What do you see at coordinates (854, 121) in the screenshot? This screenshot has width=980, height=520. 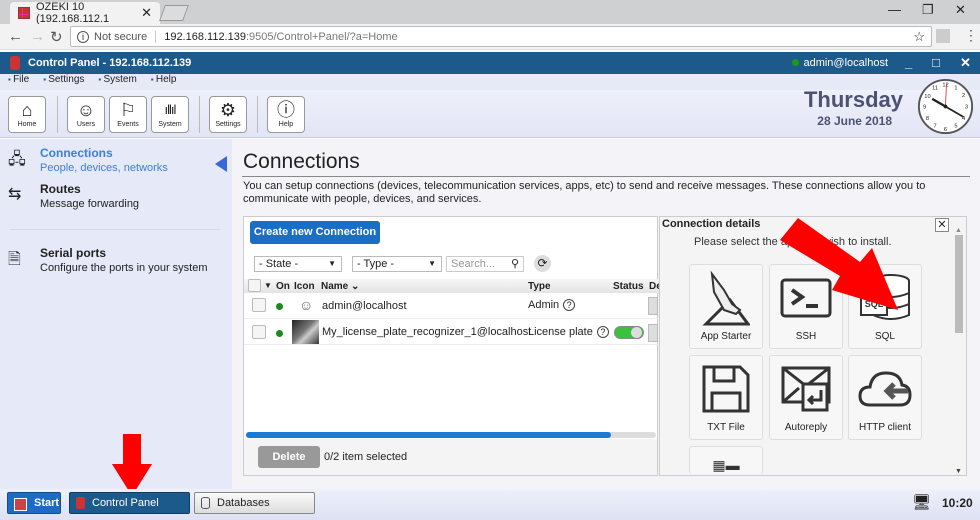 I see `date-label: 28 June 2018` at bounding box center [854, 121].